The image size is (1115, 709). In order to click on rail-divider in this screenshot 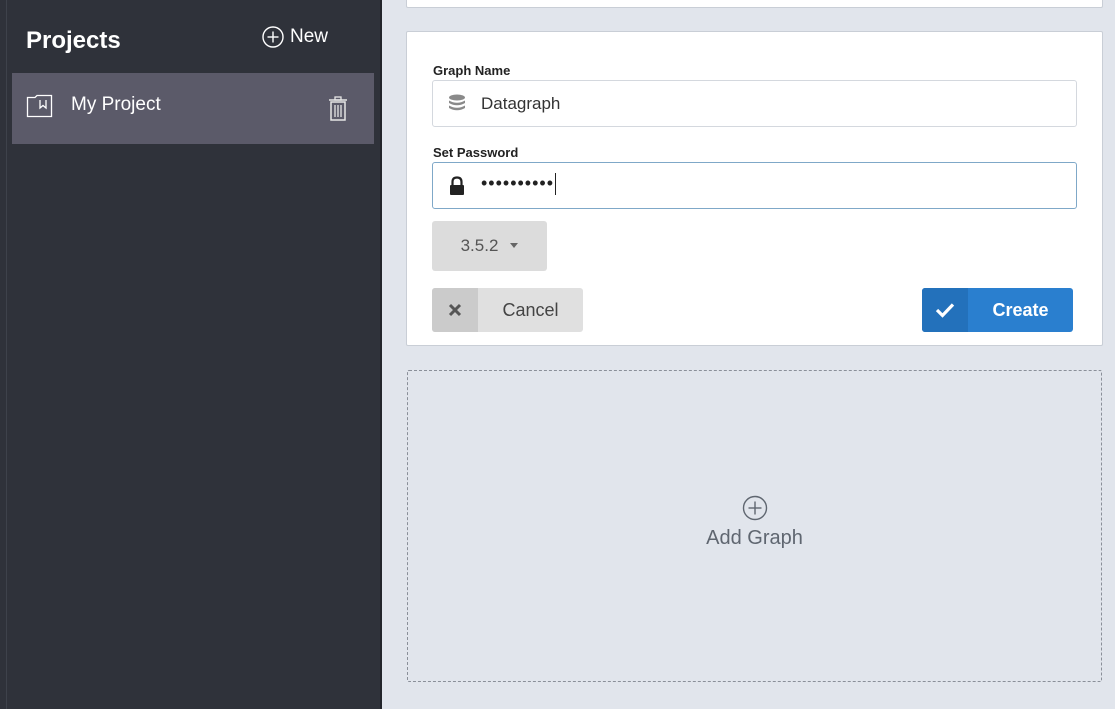, I will do `click(6, 354)`.